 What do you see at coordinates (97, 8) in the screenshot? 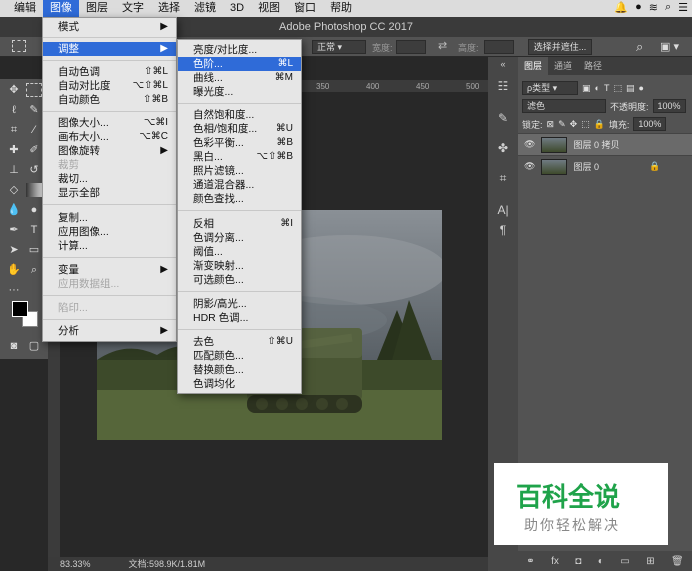
I see `menu-layer: 图层` at bounding box center [97, 8].